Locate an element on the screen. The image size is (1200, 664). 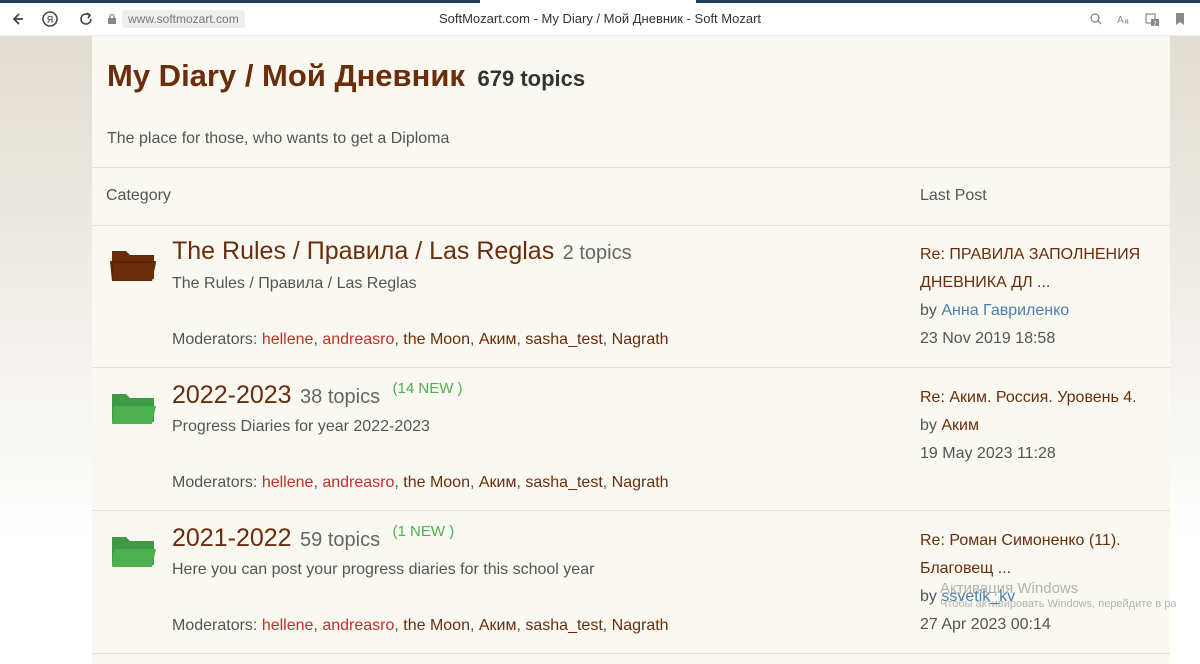
last-post-date: 27 Apr 2023 00:14 is located at coordinates (985, 624).